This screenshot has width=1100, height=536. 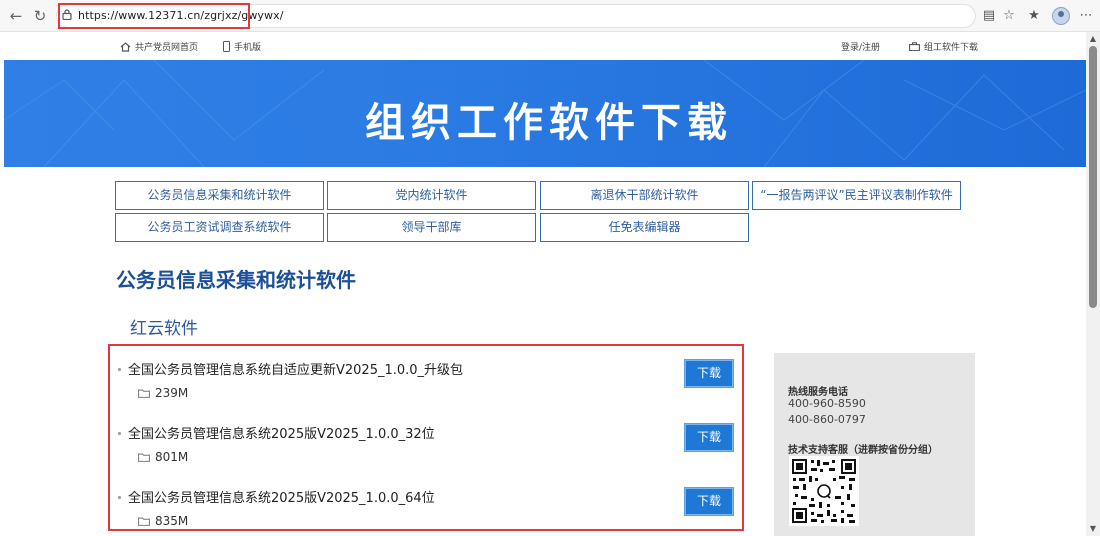 What do you see at coordinates (856, 195) in the screenshot?
I see `tab-evaluation-form: “一报告两评议”民主评议表制作软件` at bounding box center [856, 195].